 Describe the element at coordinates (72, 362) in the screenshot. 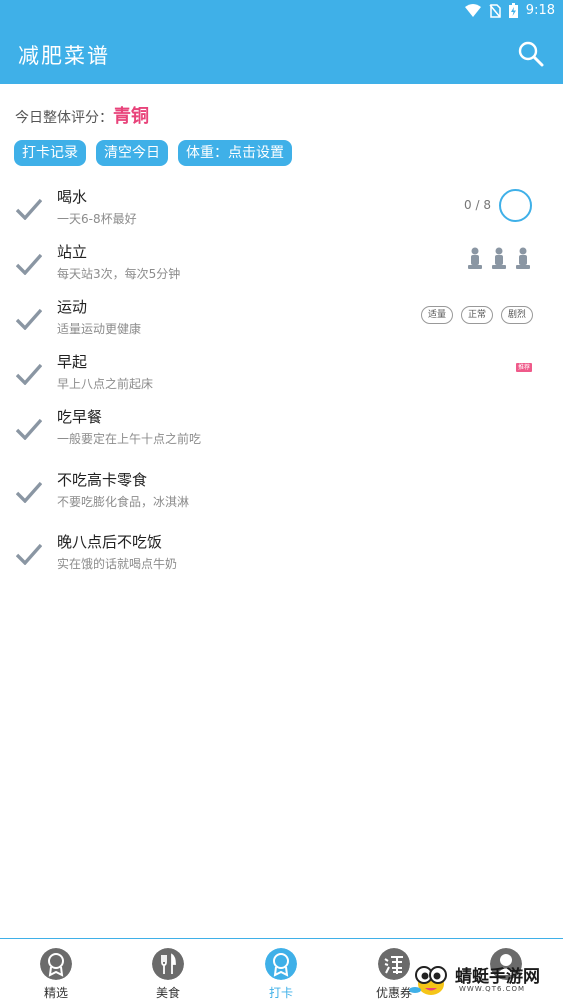

I see `task-title: 早起` at that location.